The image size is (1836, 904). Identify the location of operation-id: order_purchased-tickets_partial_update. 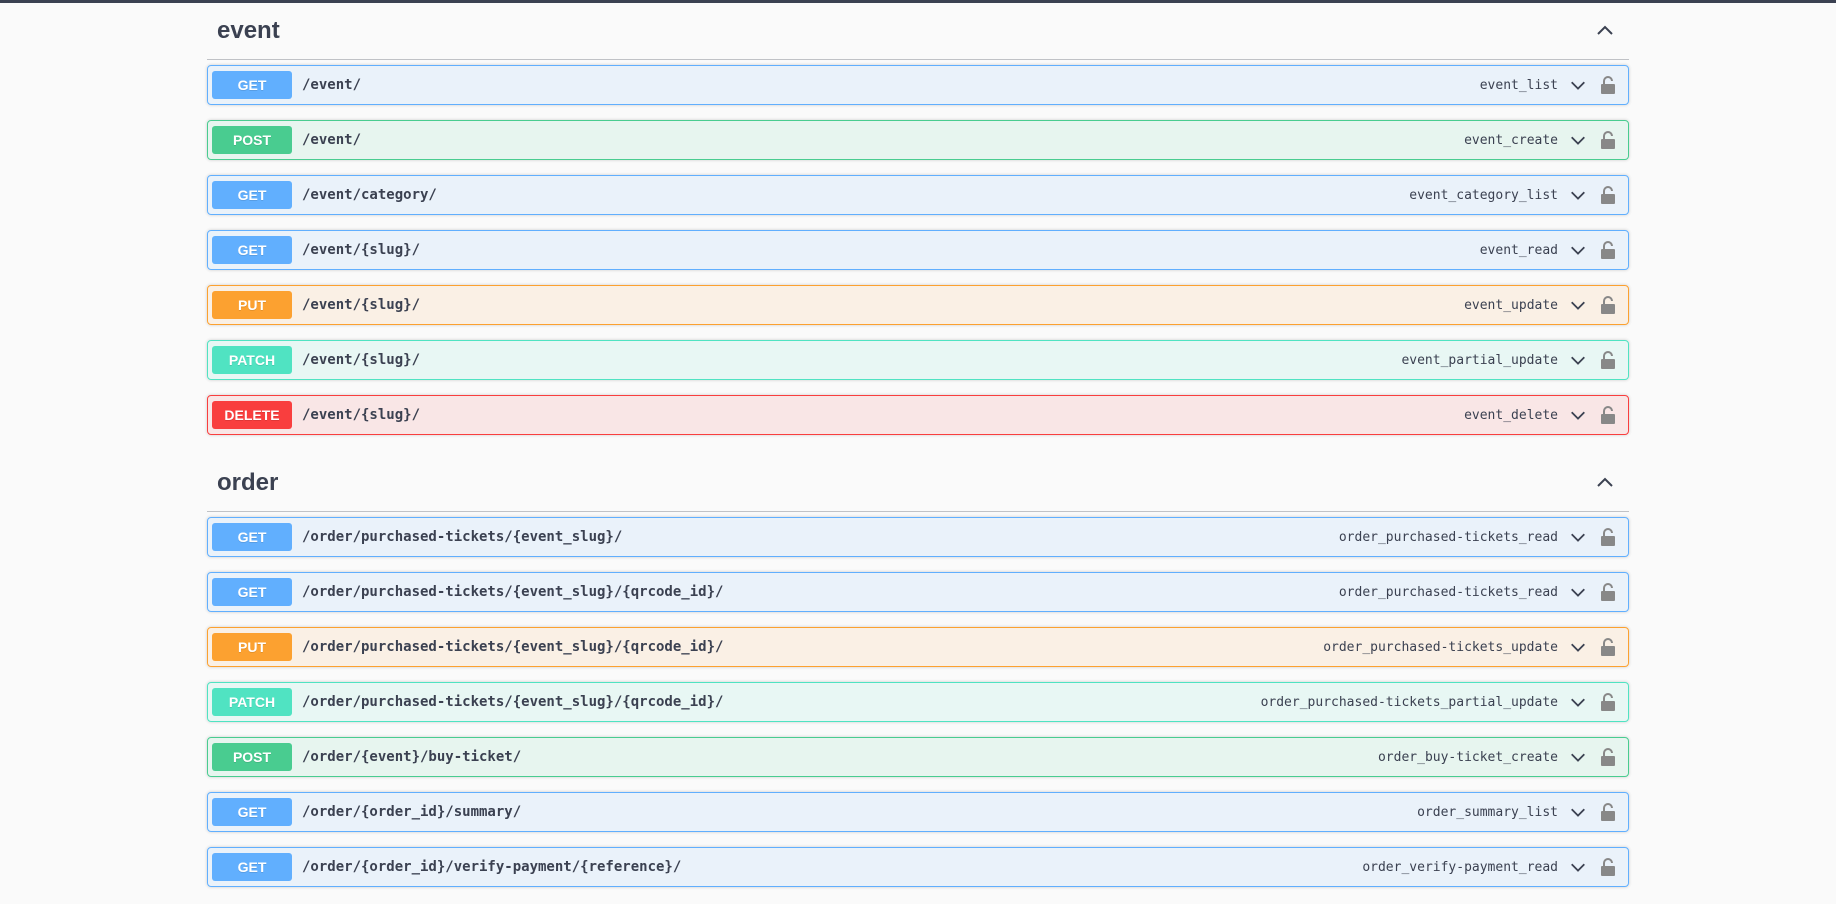
(1409, 702).